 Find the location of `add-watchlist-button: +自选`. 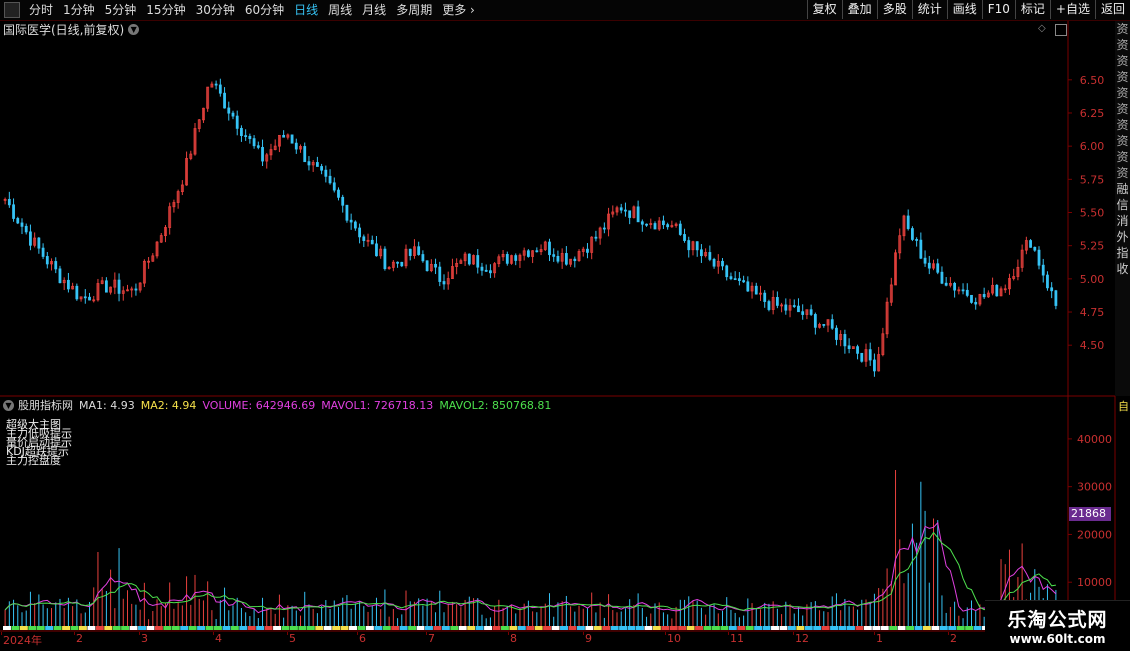

add-watchlist-button: +自选 is located at coordinates (1072, 9).